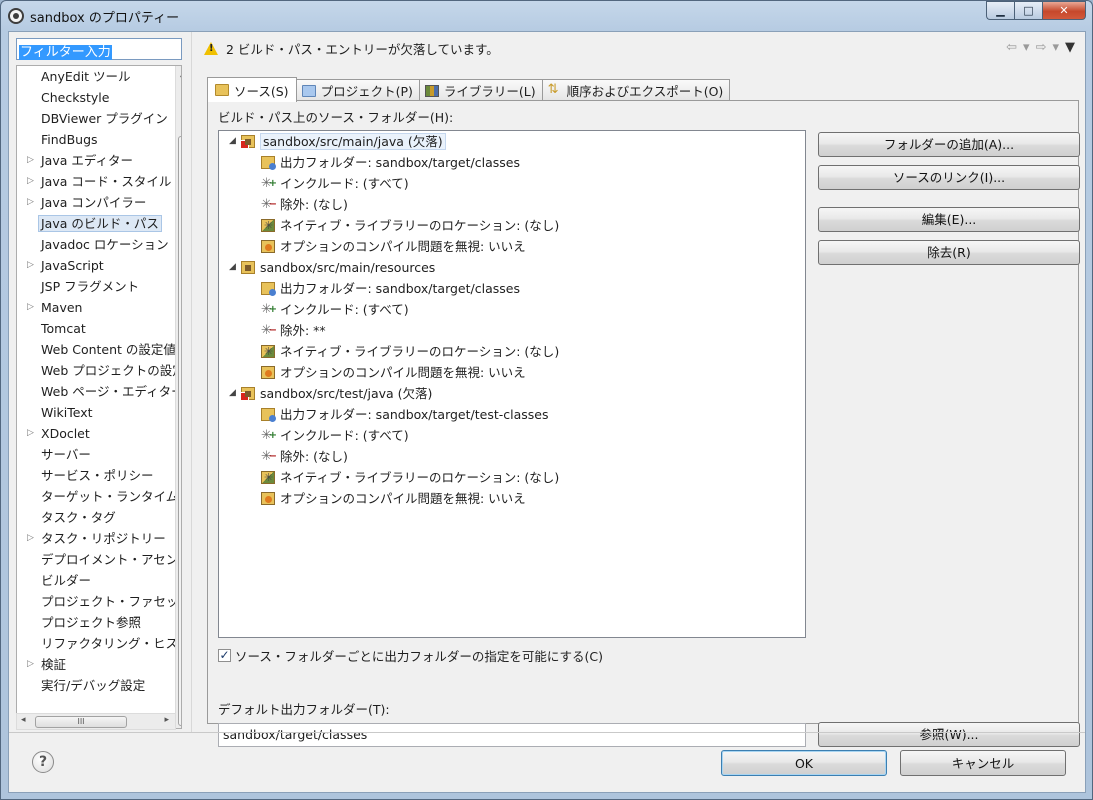 This screenshot has width=1093, height=800. I want to click on back-arrow-icon: ⇦, so click(1011, 47).